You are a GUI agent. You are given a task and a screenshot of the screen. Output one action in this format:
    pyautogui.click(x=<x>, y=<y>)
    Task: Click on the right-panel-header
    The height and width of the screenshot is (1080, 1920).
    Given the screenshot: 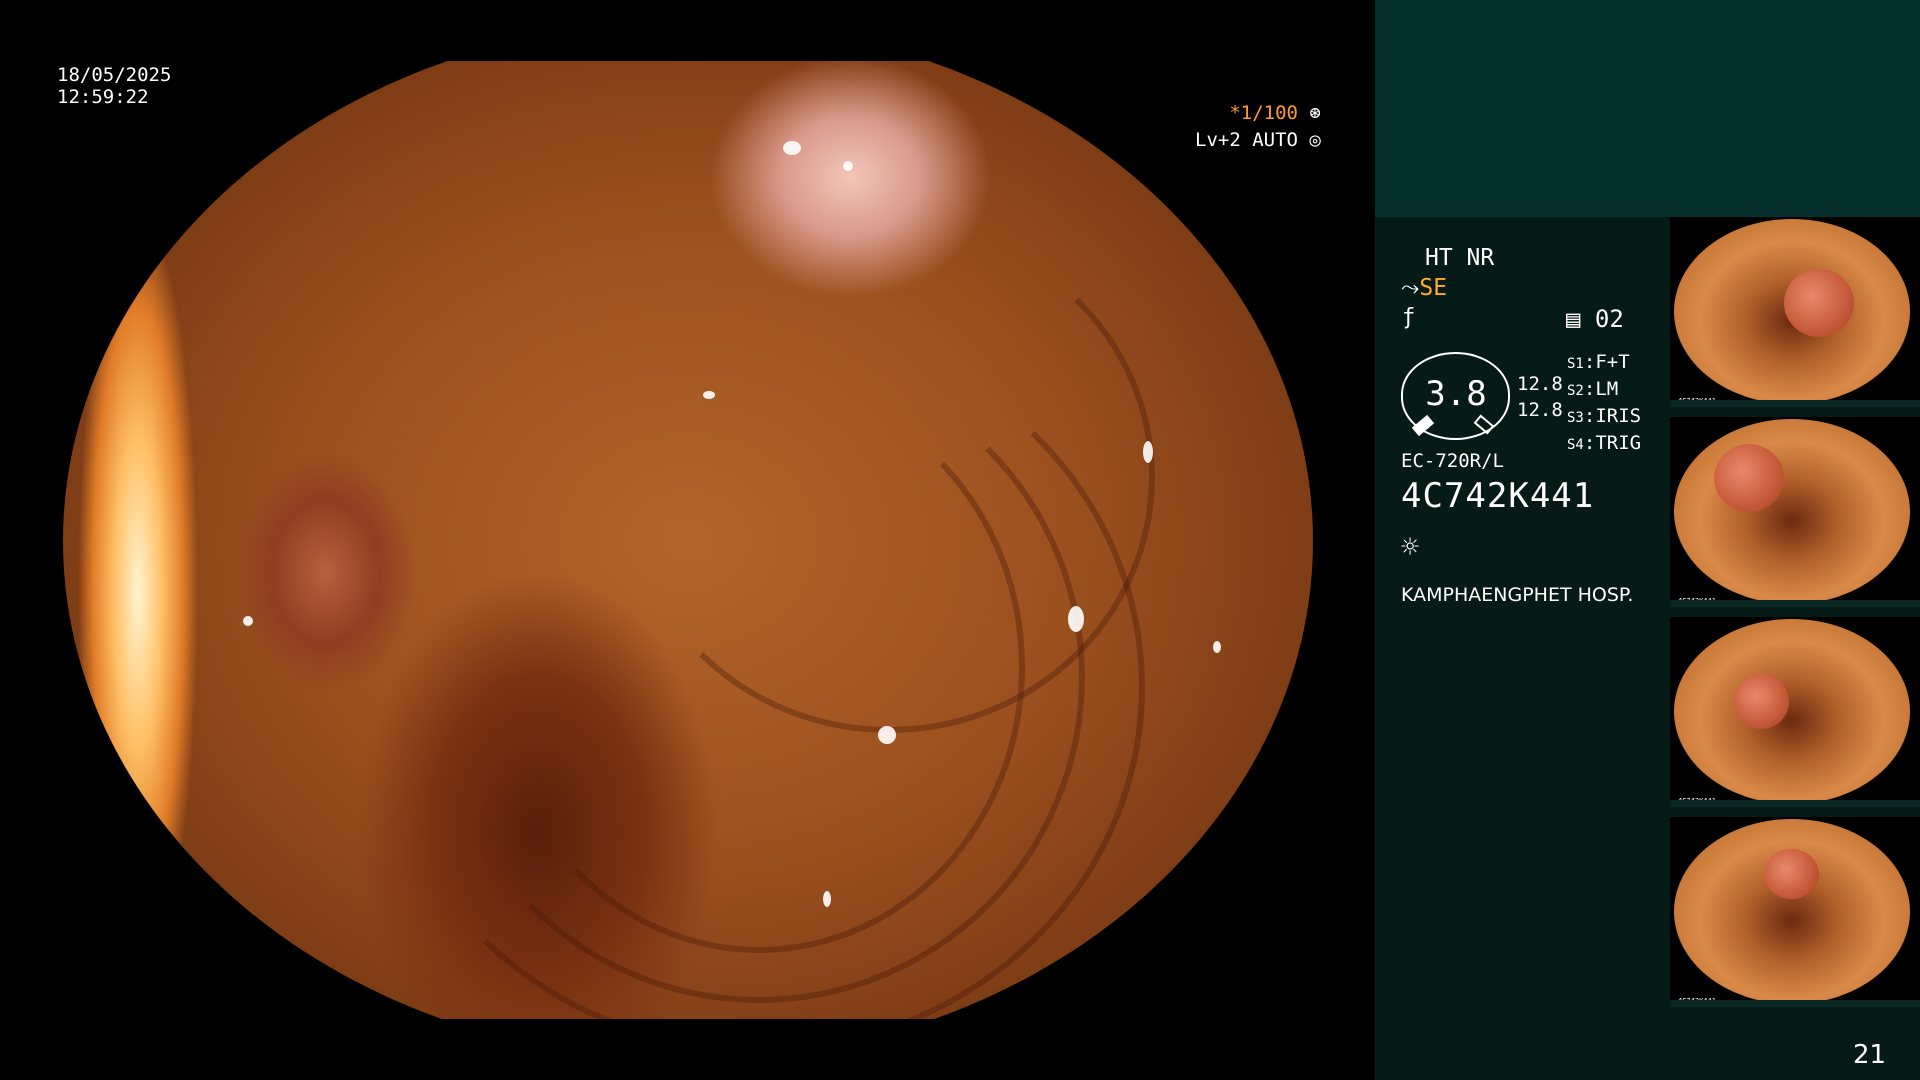 What is the action you would take?
    pyautogui.click(x=1647, y=108)
    